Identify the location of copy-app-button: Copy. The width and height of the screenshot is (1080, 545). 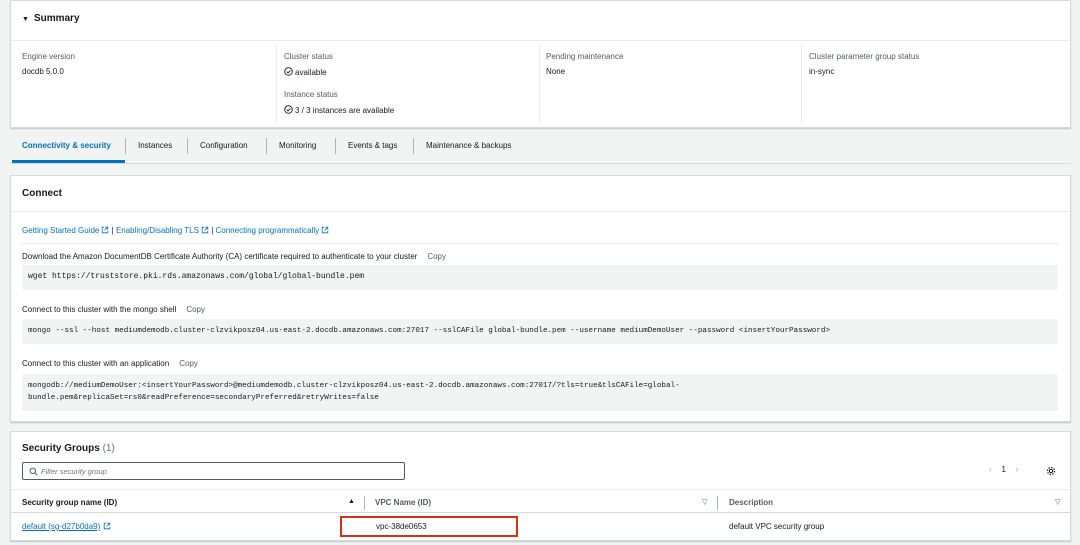
(188, 363).